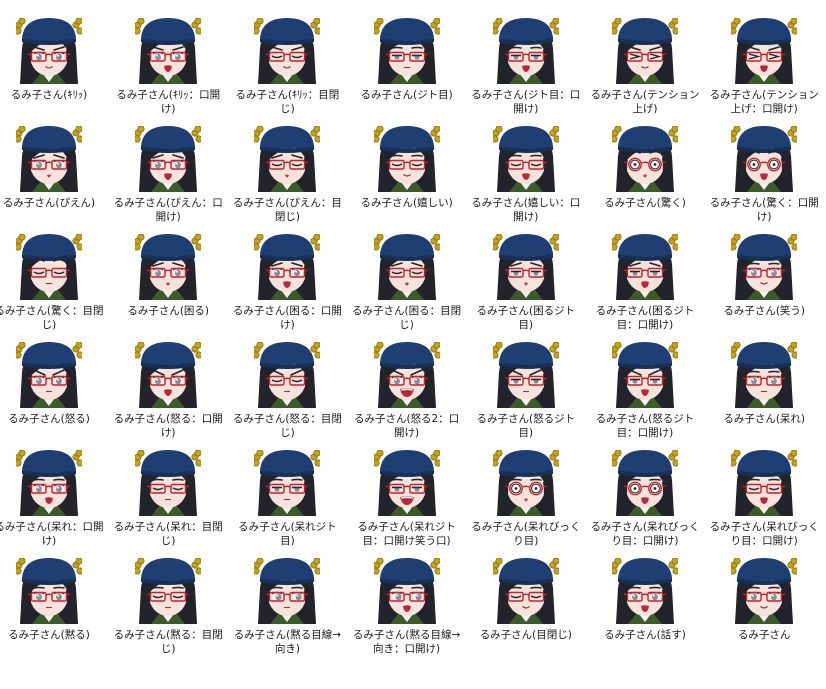  Describe the element at coordinates (645, 426) in the screenshot. I see `file-name-label: るみ子さん(怒るジト目：口開け)` at that location.